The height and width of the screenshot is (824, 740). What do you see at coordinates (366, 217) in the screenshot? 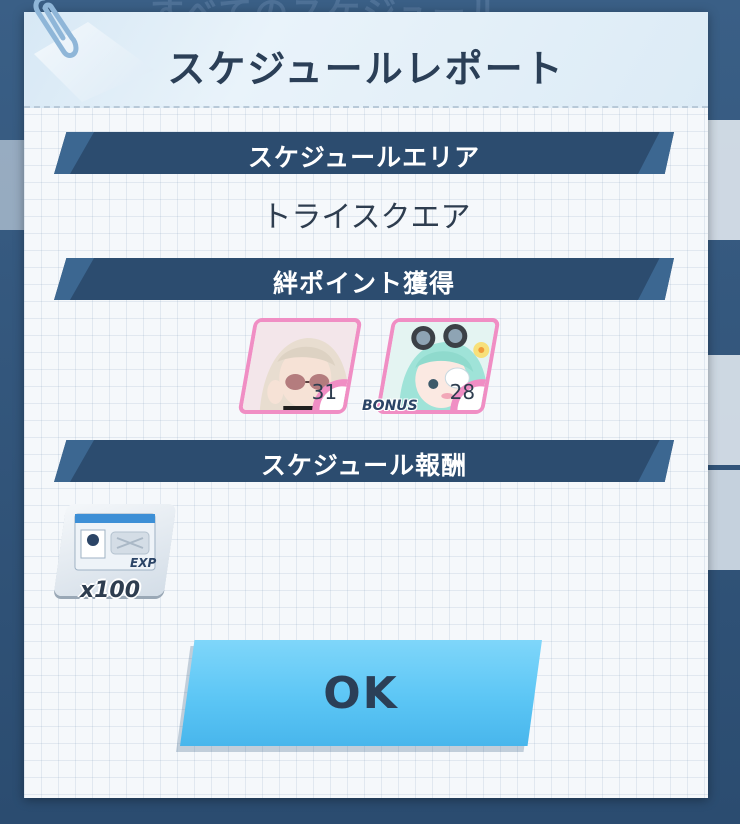
I see `schedule-area-value: トライスクエア` at bounding box center [366, 217].